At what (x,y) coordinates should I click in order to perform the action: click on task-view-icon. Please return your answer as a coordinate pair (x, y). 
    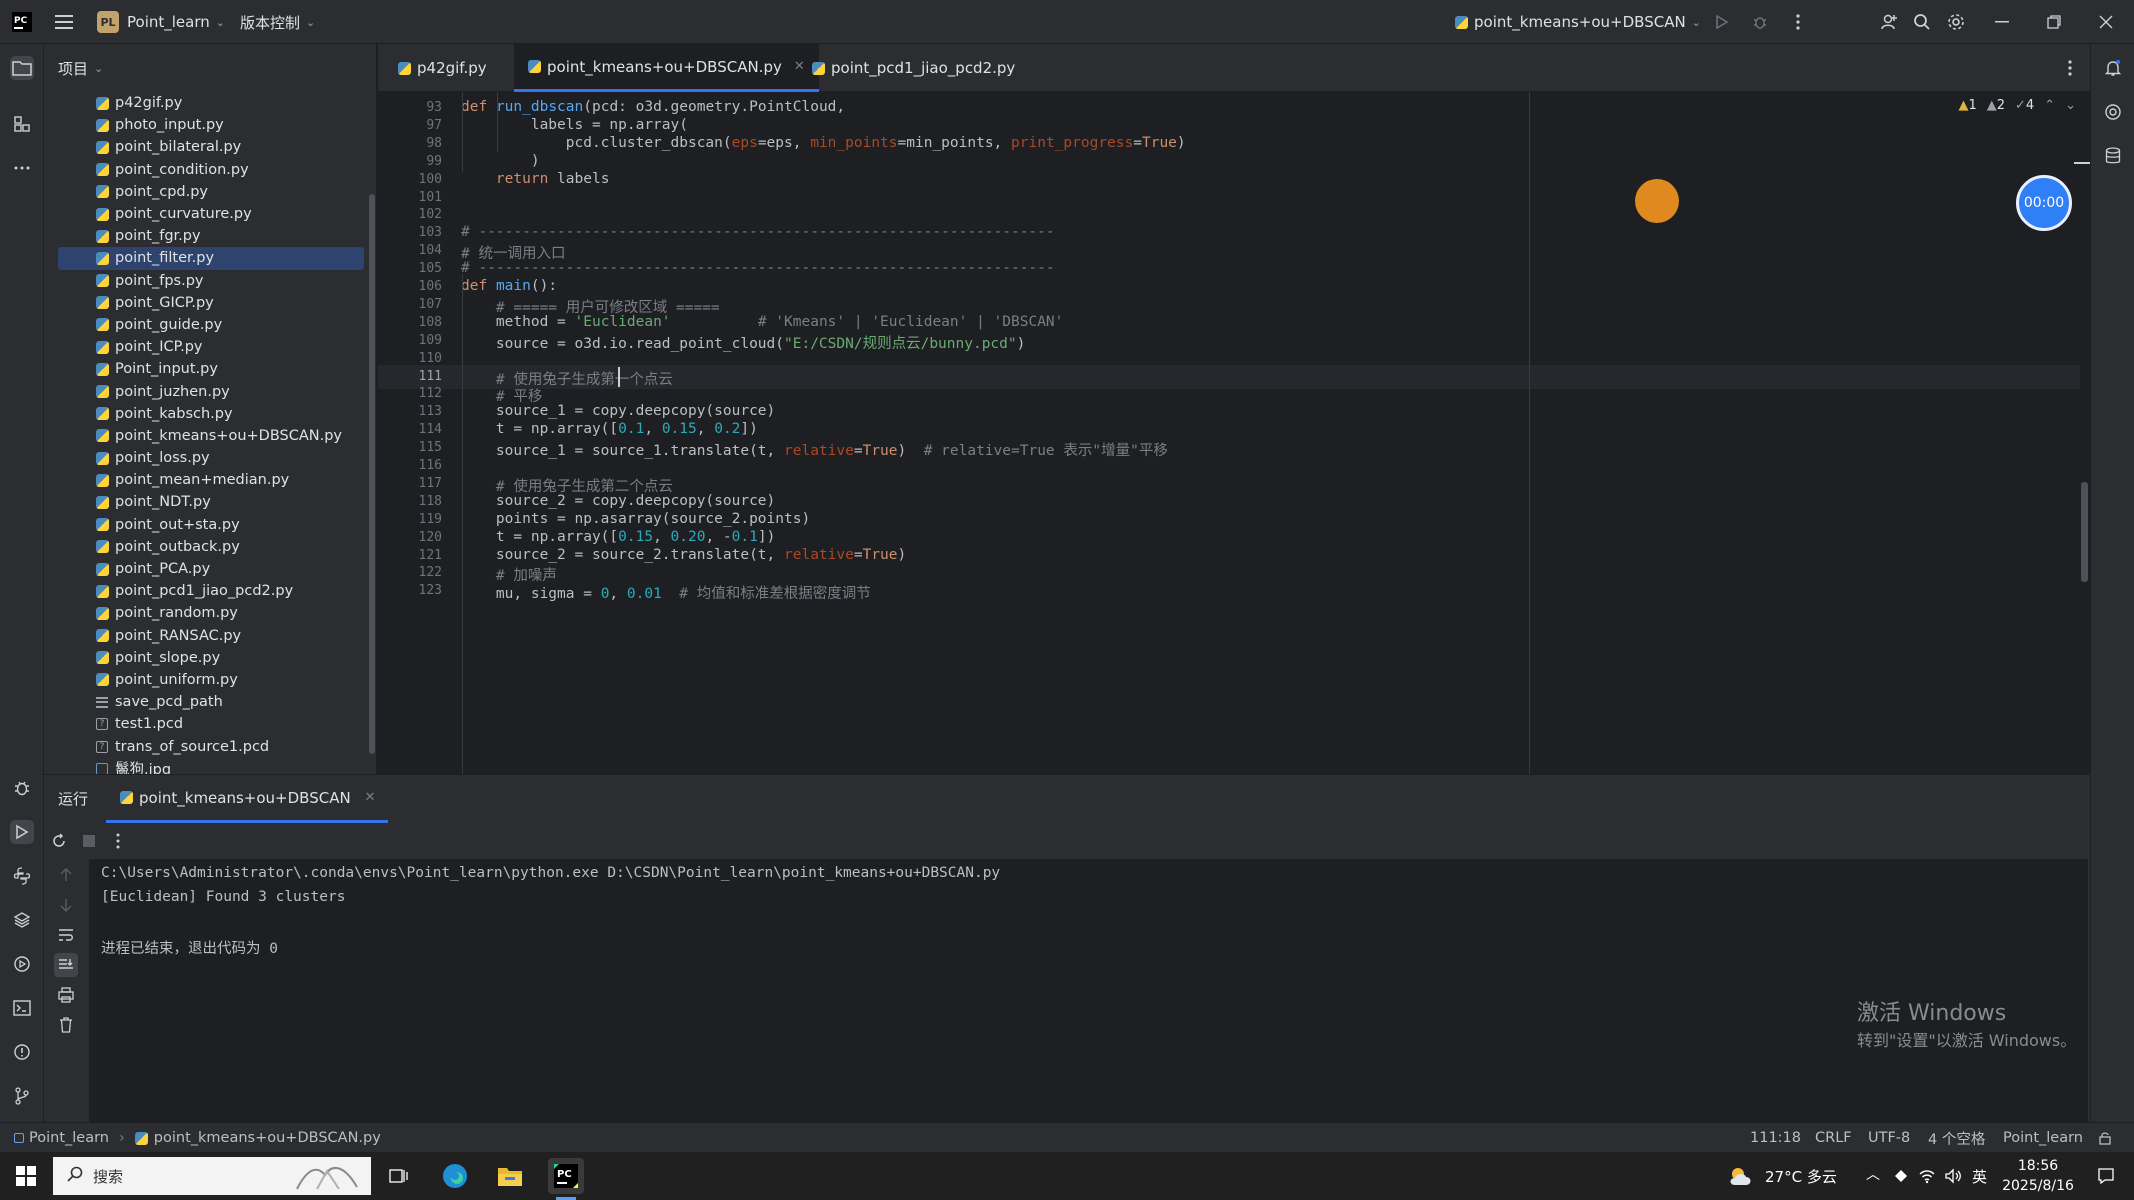
    Looking at the image, I should click on (399, 1176).